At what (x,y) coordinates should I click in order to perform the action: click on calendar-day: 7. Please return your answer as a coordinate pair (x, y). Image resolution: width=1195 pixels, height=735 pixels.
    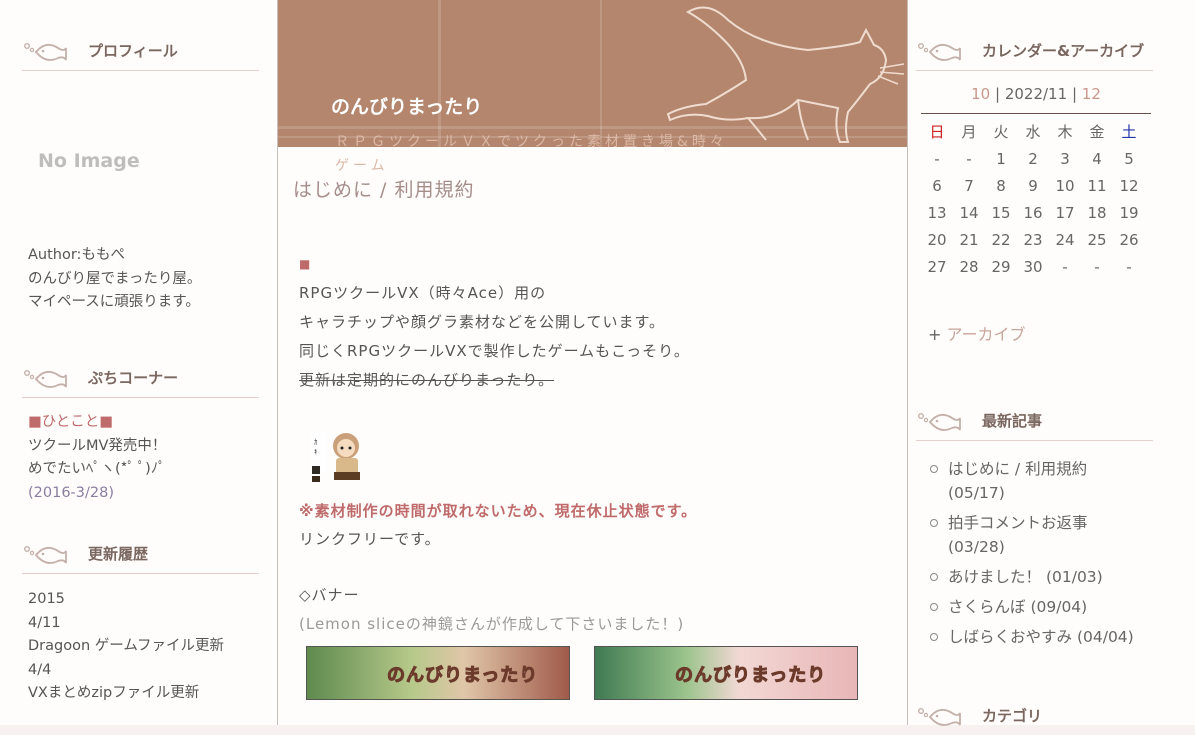
    Looking at the image, I should click on (969, 185).